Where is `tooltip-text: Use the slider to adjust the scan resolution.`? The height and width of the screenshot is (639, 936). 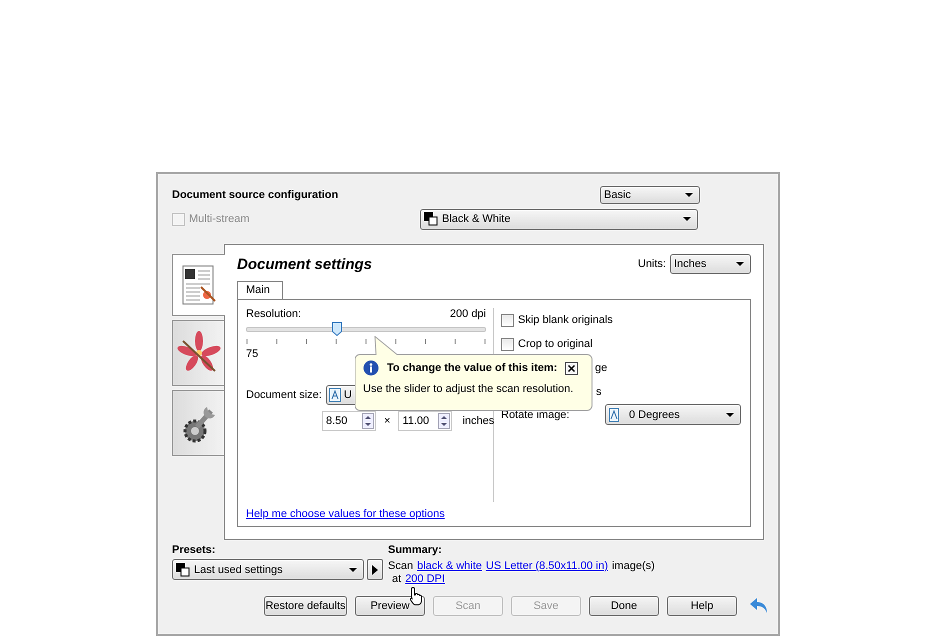 tooltip-text: Use the slider to adjust the scan resolution. is located at coordinates (468, 389).